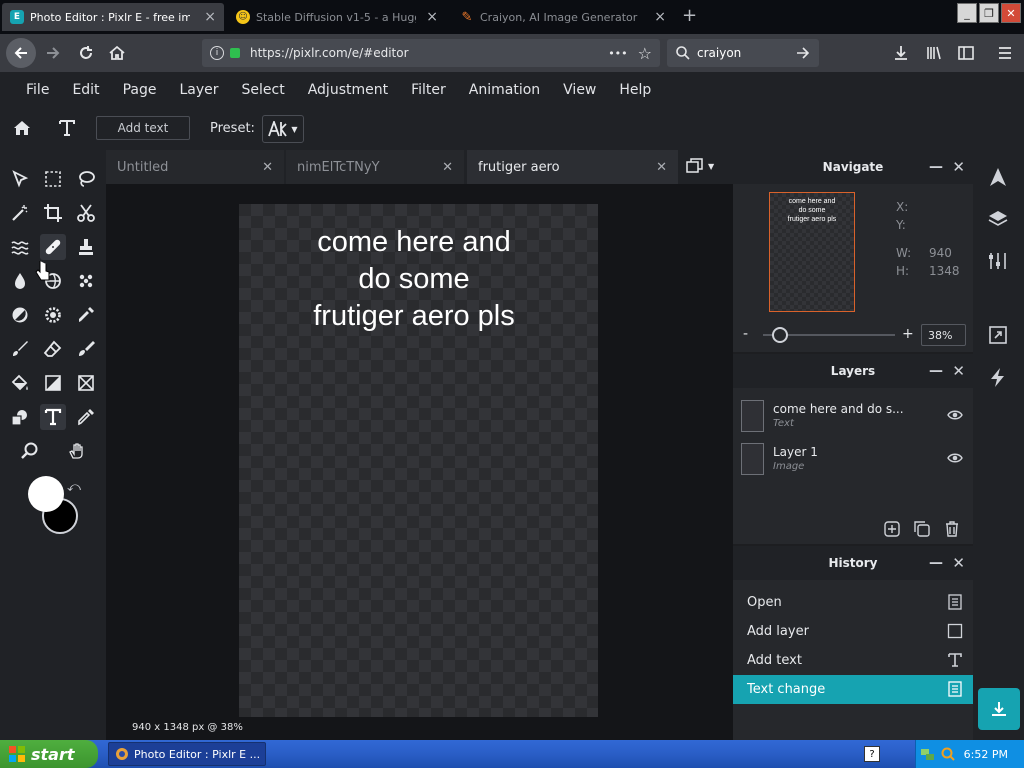 The width and height of the screenshot is (1024, 768). What do you see at coordinates (504, 90) in the screenshot?
I see `menu-animation: Animation` at bounding box center [504, 90].